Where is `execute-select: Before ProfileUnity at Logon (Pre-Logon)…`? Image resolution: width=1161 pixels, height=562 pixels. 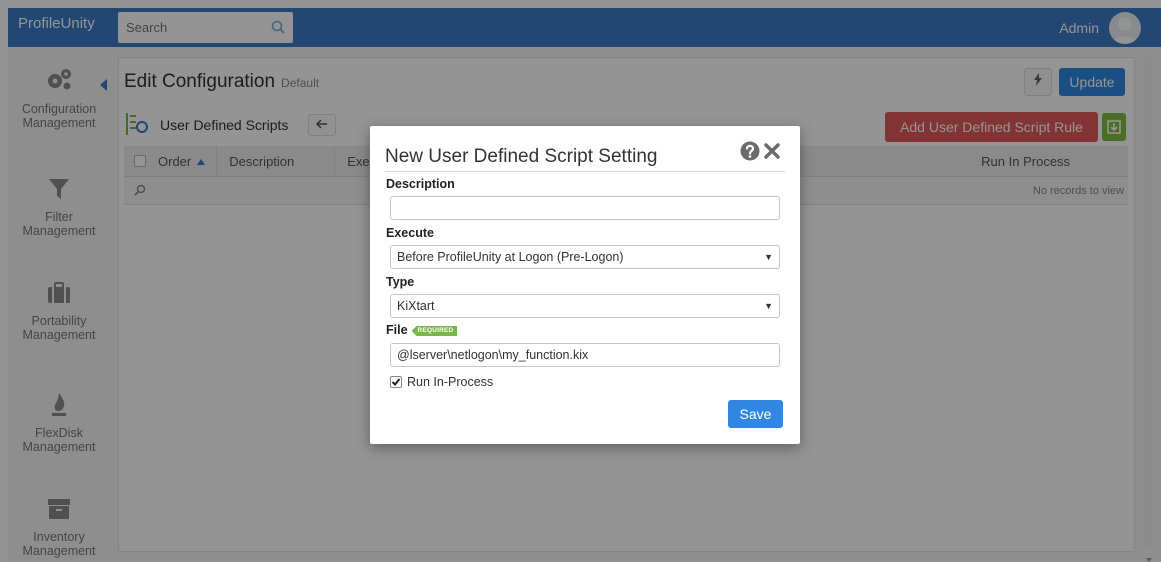
execute-select: Before ProfileUnity at Logon (Pre-Logon)… is located at coordinates (585, 257).